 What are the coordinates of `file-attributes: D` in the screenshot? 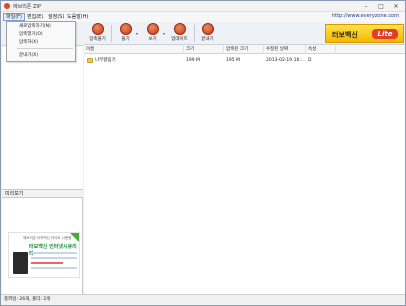 It's located at (310, 60).